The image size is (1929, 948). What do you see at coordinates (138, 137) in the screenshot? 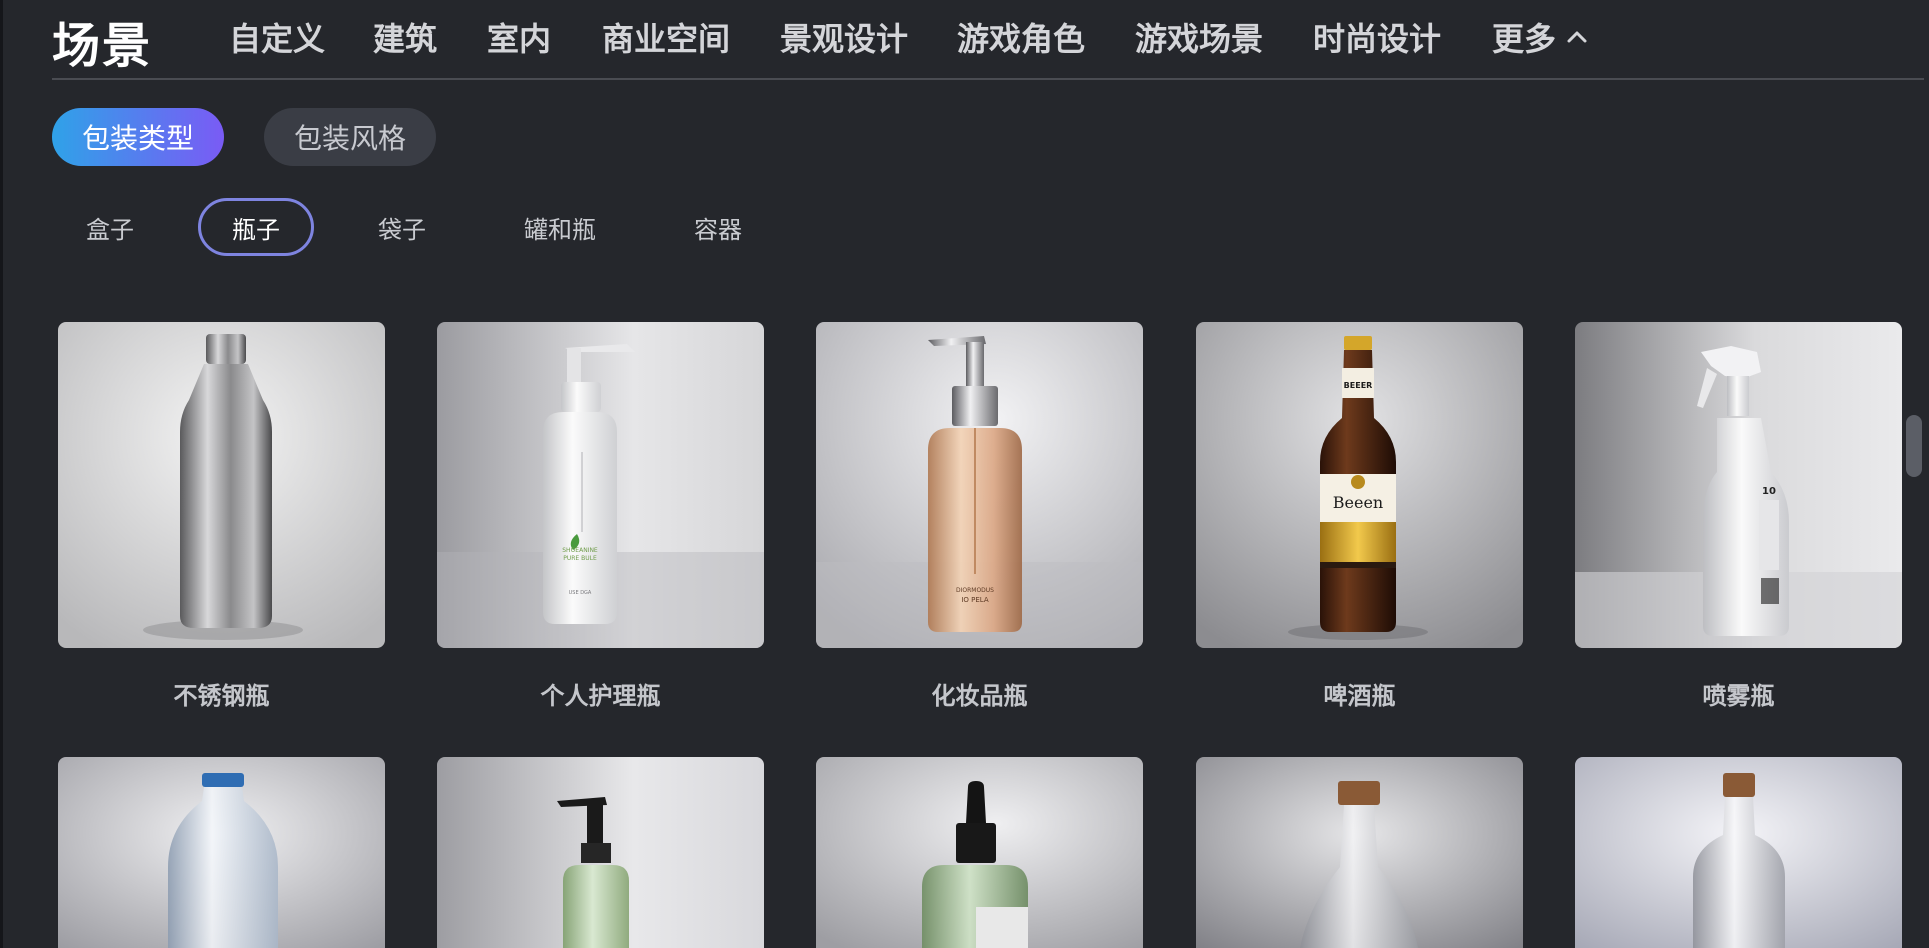
I see `tab-package-type: 包装类型` at bounding box center [138, 137].